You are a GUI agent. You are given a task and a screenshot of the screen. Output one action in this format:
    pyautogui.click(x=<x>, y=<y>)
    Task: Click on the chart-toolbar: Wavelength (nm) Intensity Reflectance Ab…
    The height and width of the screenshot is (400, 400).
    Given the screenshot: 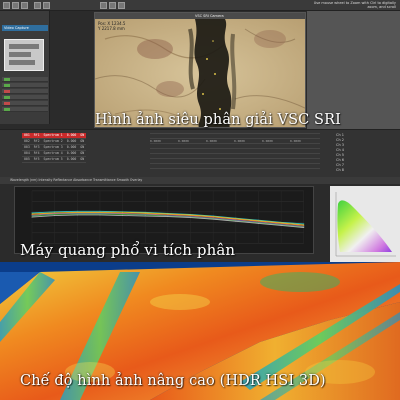 What is the action you would take?
    pyautogui.click(x=200, y=180)
    